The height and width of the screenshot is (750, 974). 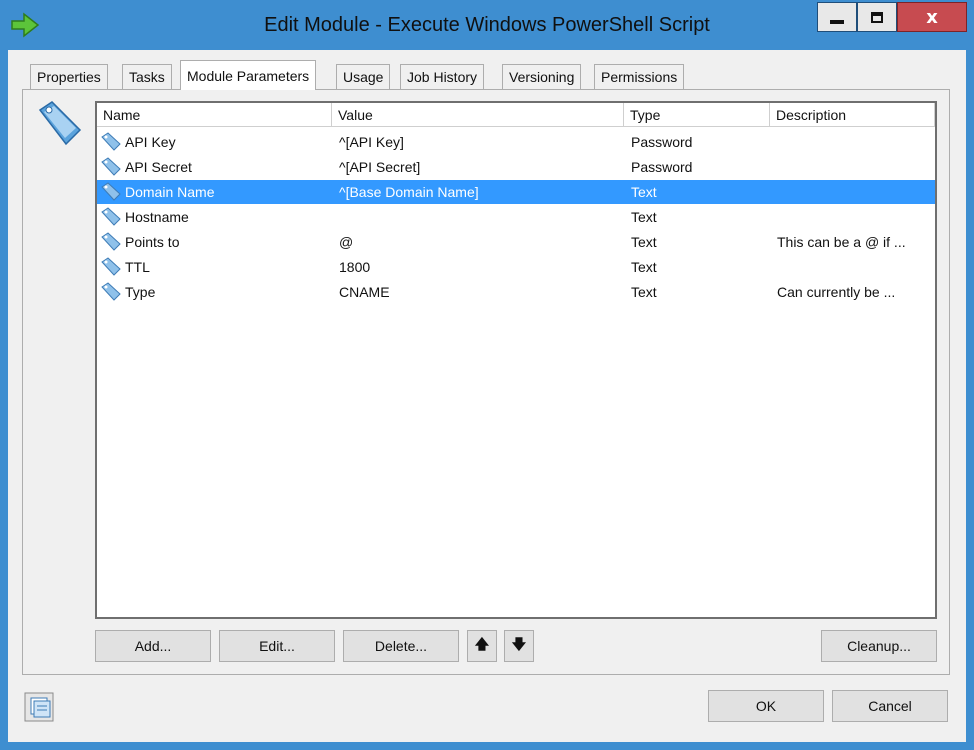 What do you see at coordinates (639, 76) in the screenshot?
I see `tab-permissions: Permissions` at bounding box center [639, 76].